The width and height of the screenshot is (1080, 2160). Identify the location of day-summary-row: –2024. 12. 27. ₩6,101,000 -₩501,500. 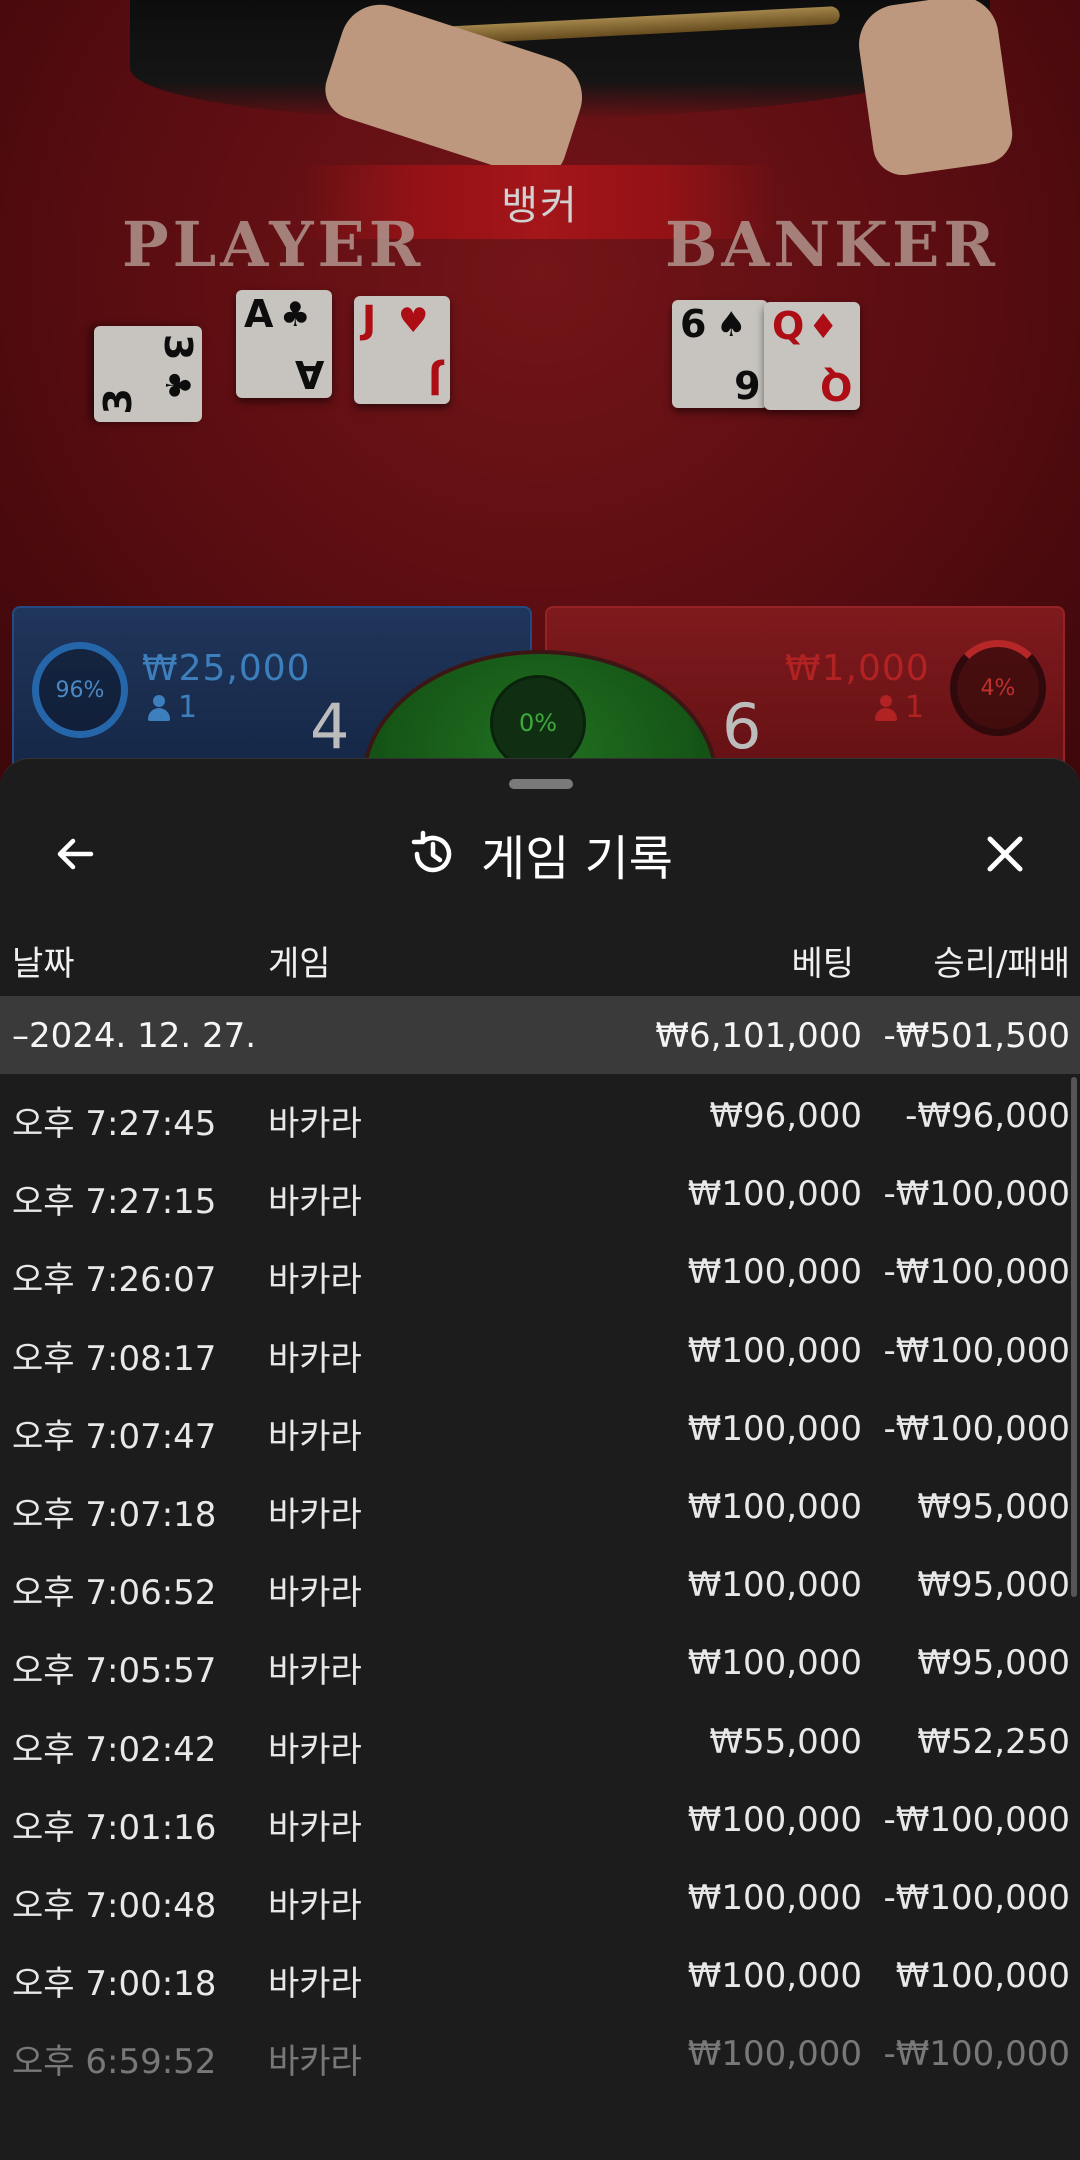
(540, 1035).